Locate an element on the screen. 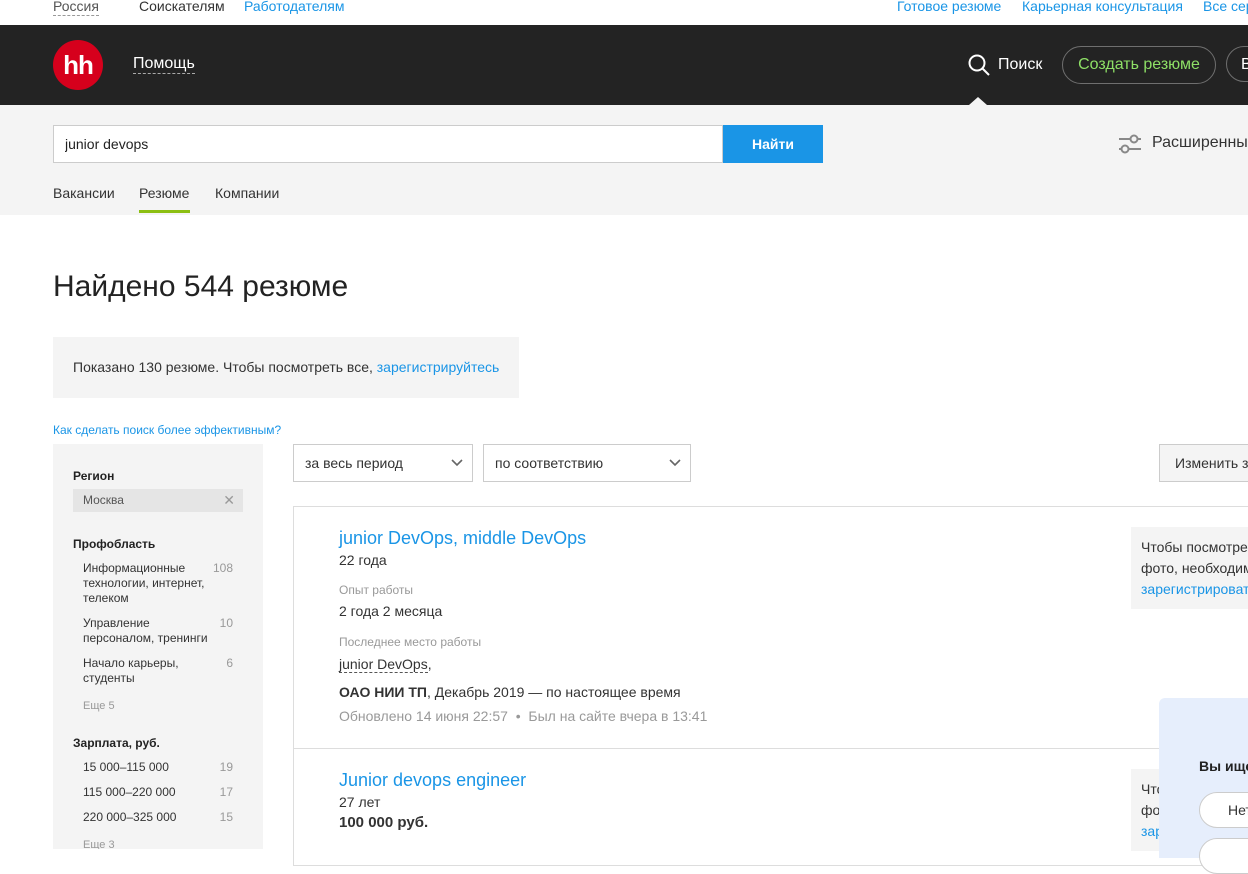 This screenshot has width=1248, height=874. active-tab-indicator is located at coordinates (164, 211).